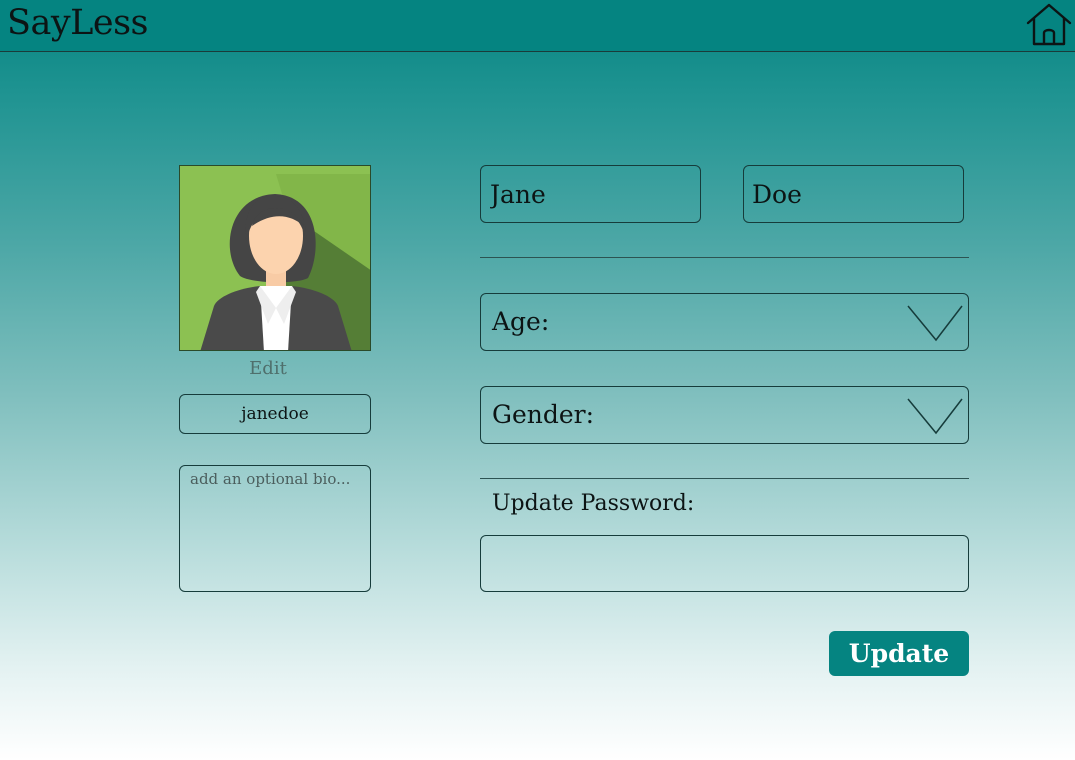 The width and height of the screenshot is (1075, 760). I want to click on last-name-field, so click(853, 194).